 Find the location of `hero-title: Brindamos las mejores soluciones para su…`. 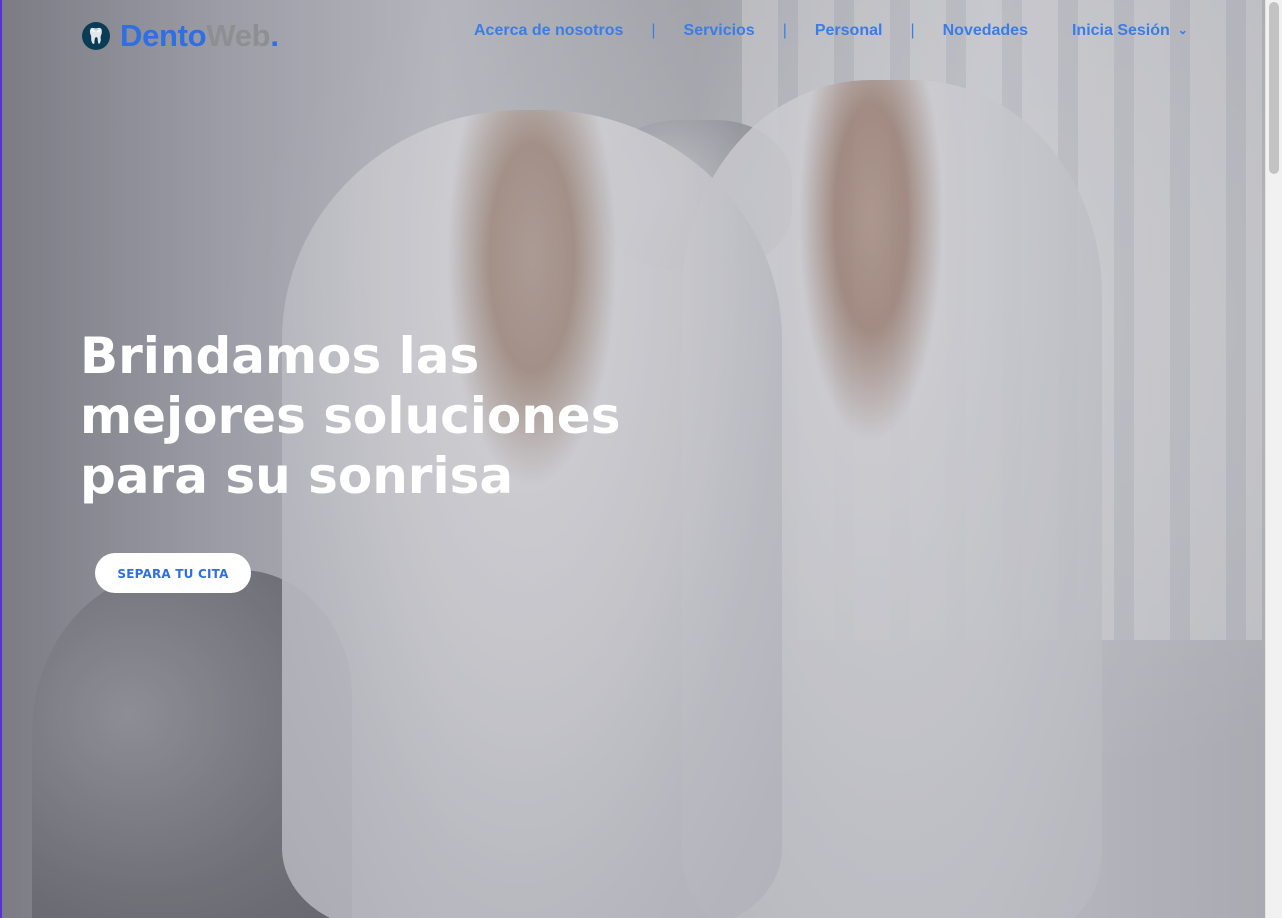

hero-title: Brindamos las mejores soluciones para su… is located at coordinates (360, 416).